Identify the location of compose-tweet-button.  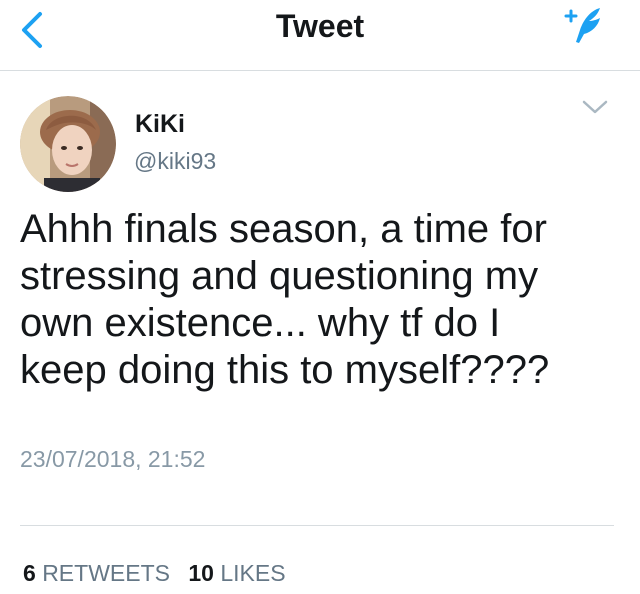
(584, 26).